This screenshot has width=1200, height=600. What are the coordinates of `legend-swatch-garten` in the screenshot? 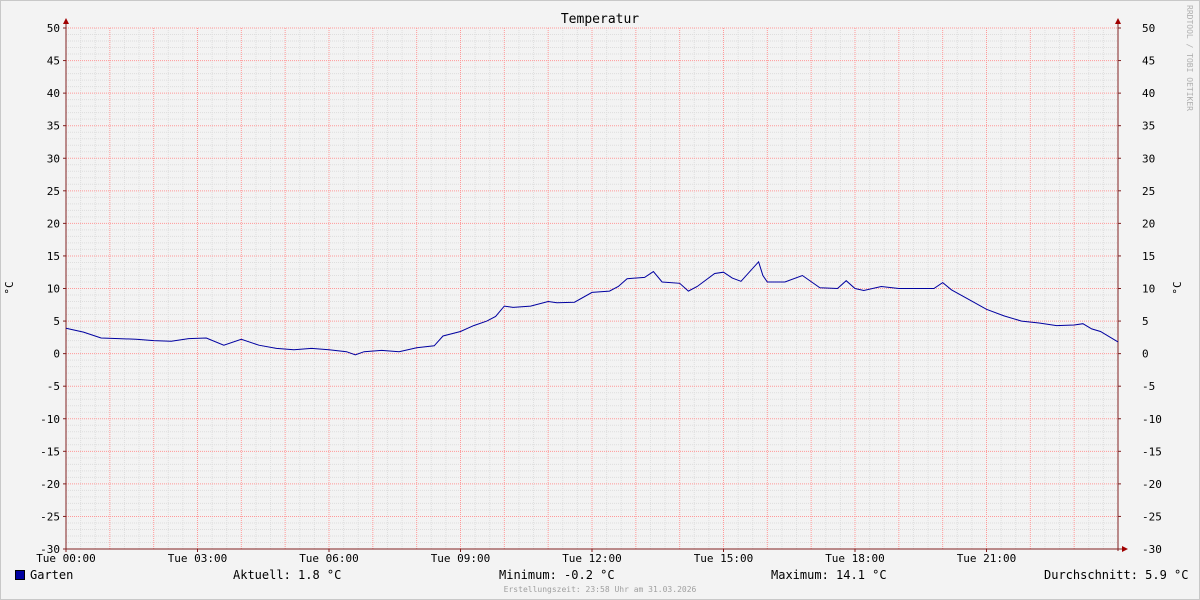 It's located at (20, 575).